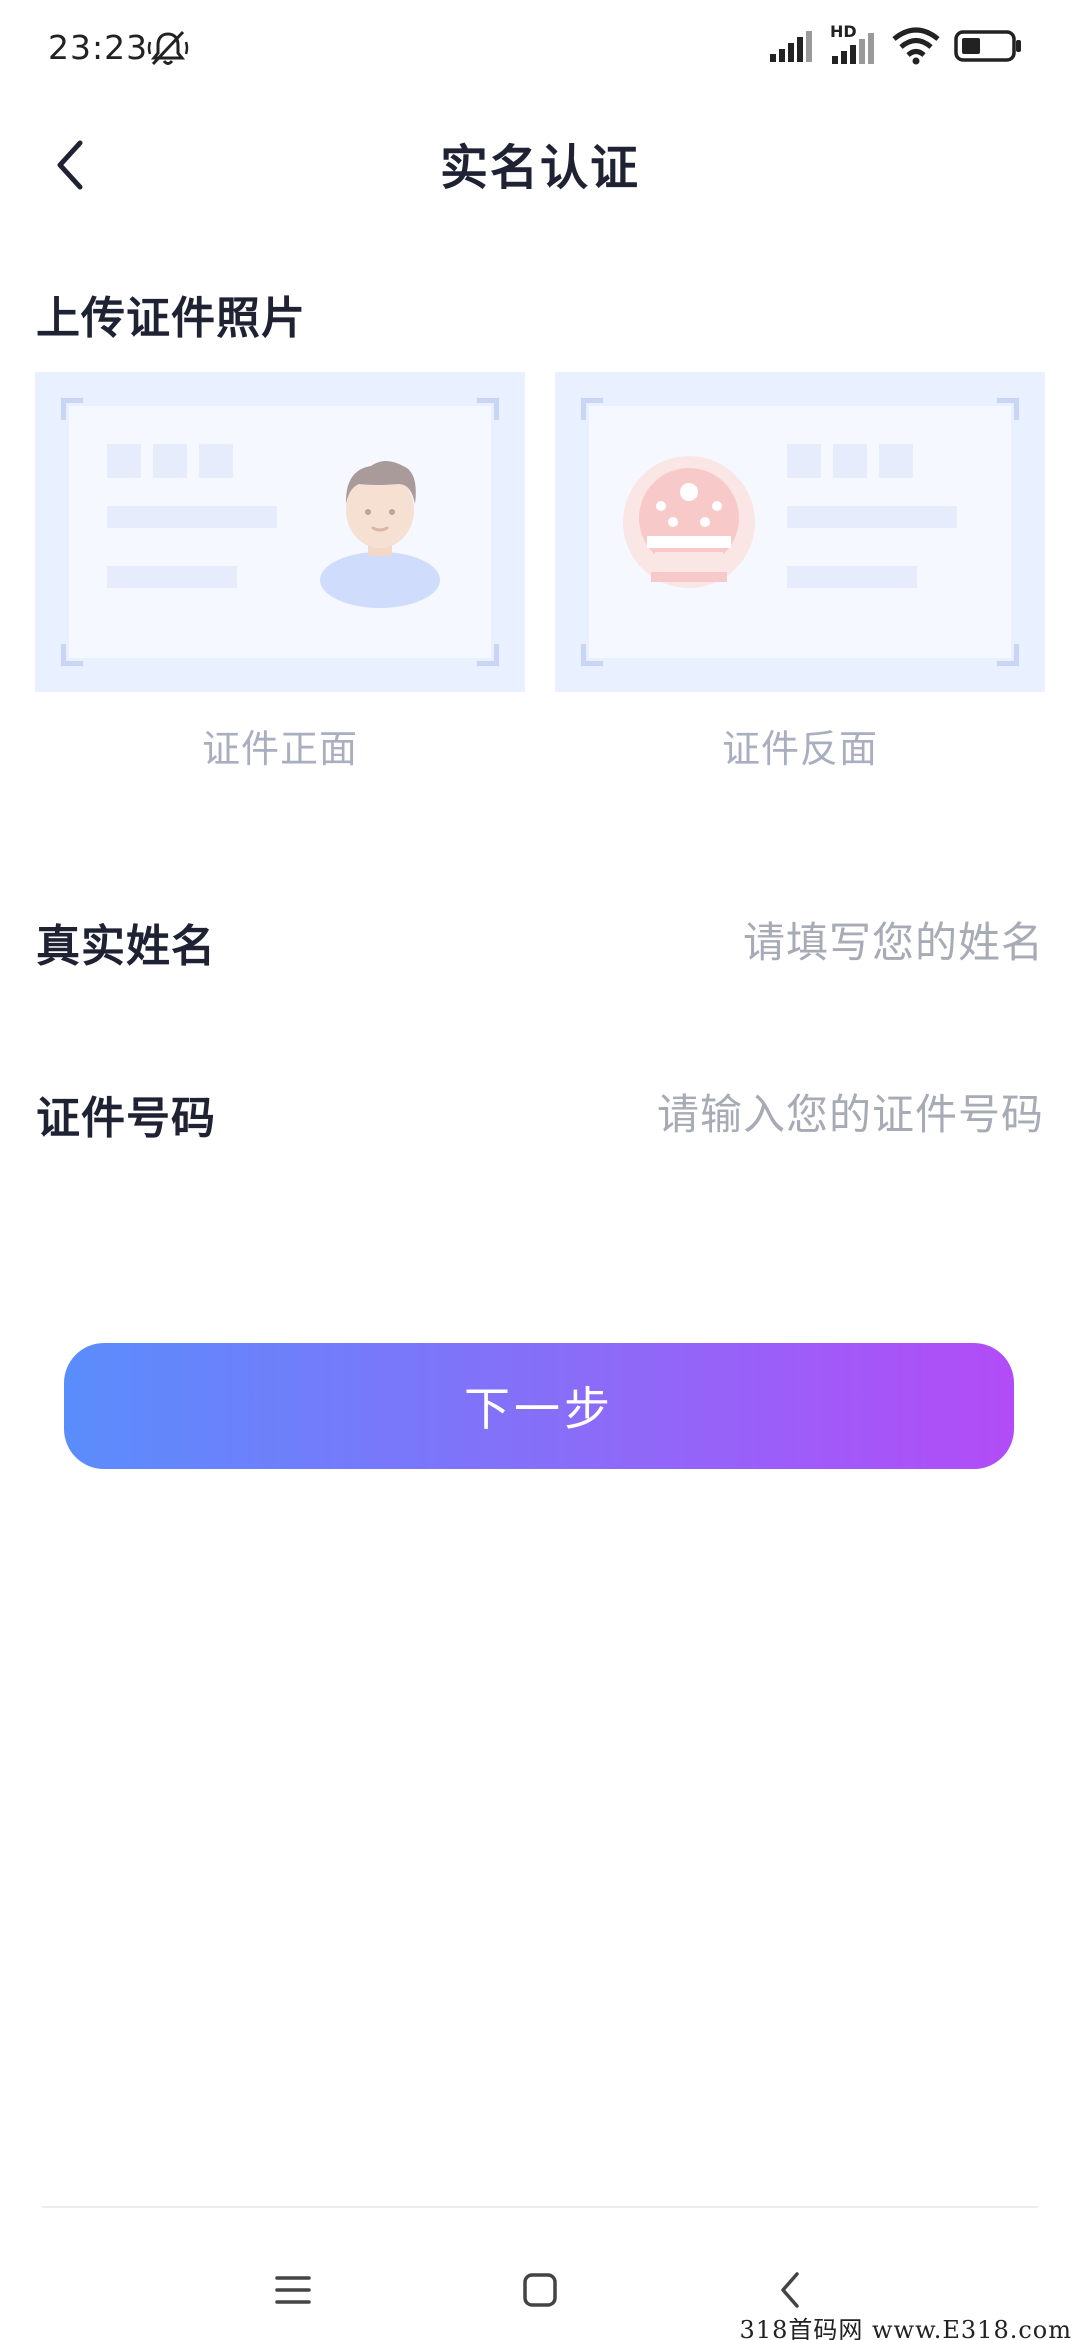 This screenshot has height=2340, width=1080. I want to click on status-icons: HD, so click(896, 44).